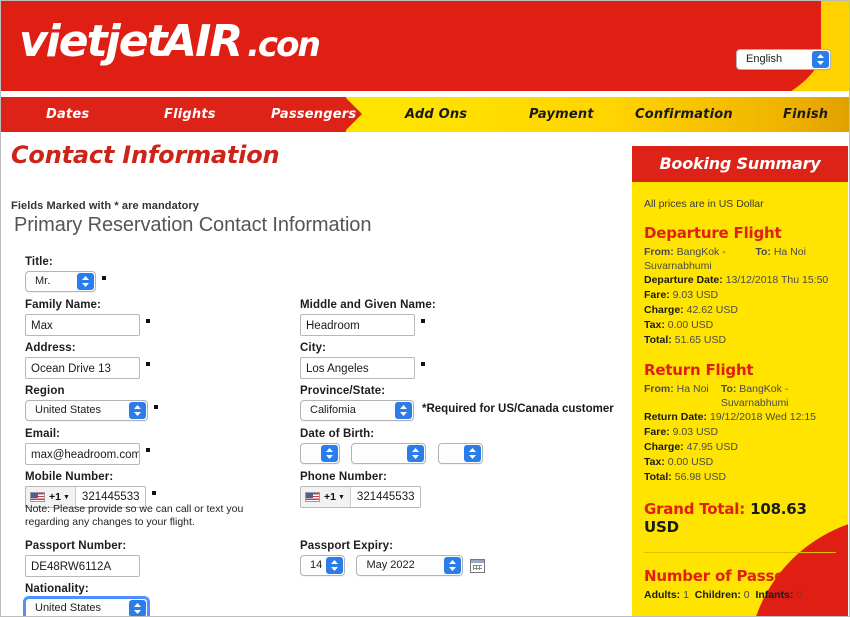  I want to click on address-input: Ocean Drive 13, so click(82, 368).